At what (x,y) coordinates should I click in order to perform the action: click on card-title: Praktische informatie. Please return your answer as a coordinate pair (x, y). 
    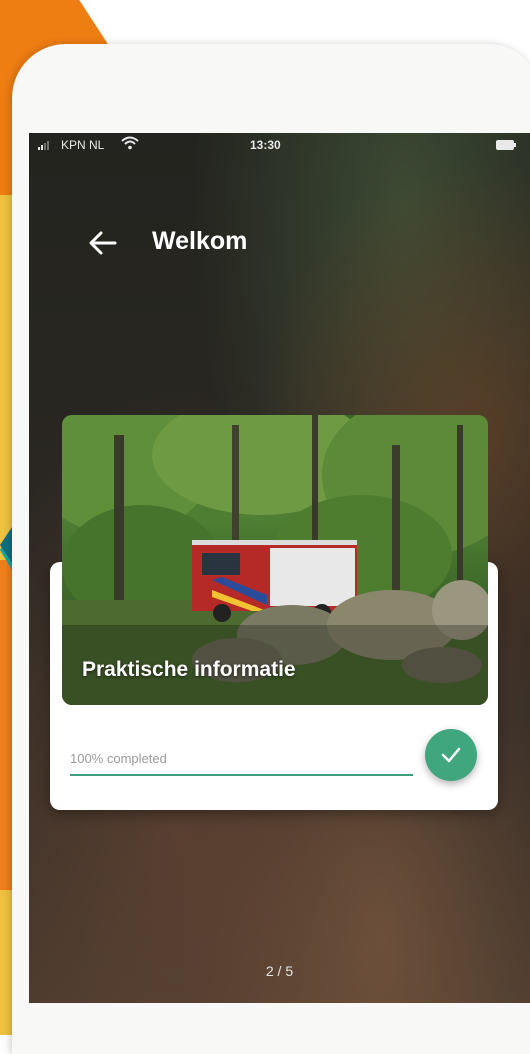
    Looking at the image, I should click on (189, 669).